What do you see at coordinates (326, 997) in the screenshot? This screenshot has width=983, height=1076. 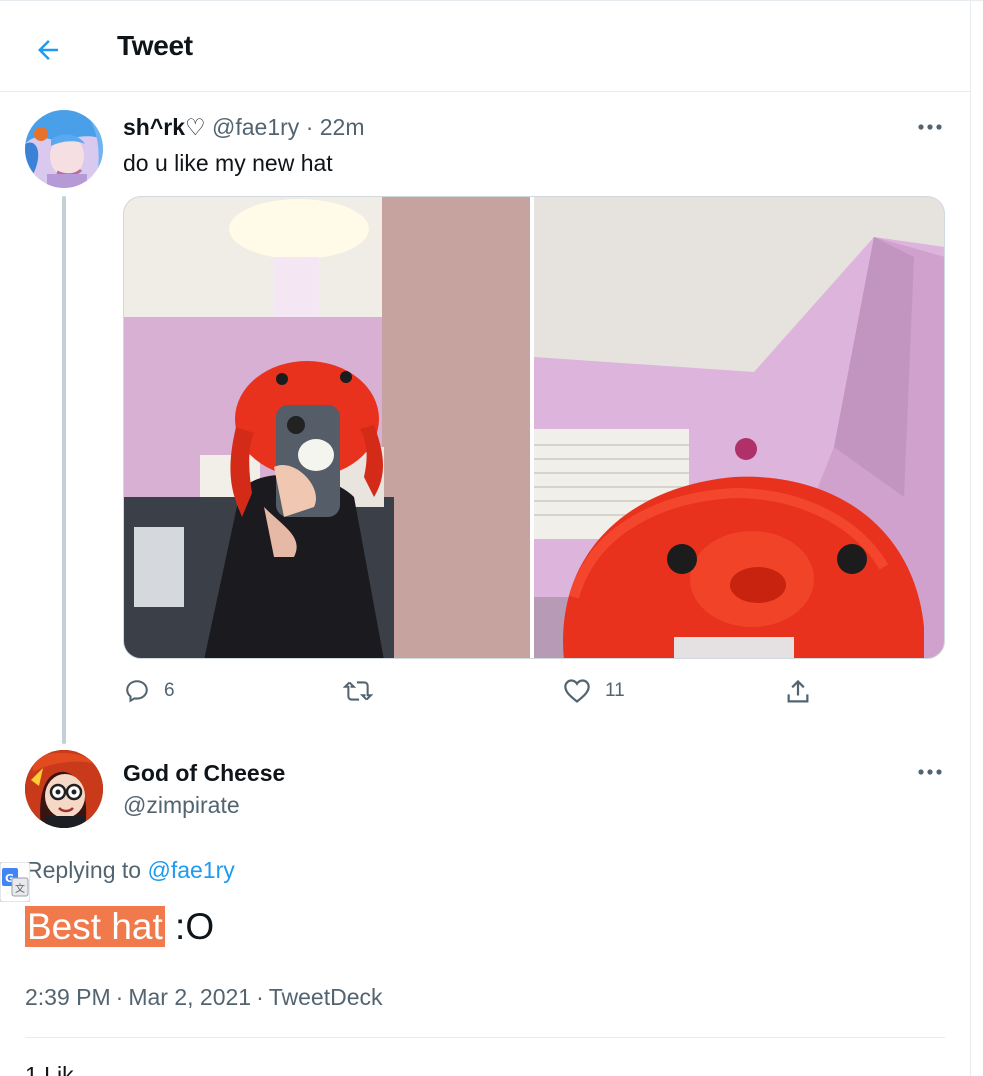 I see `tweet-source-link: TweetDeck` at bounding box center [326, 997].